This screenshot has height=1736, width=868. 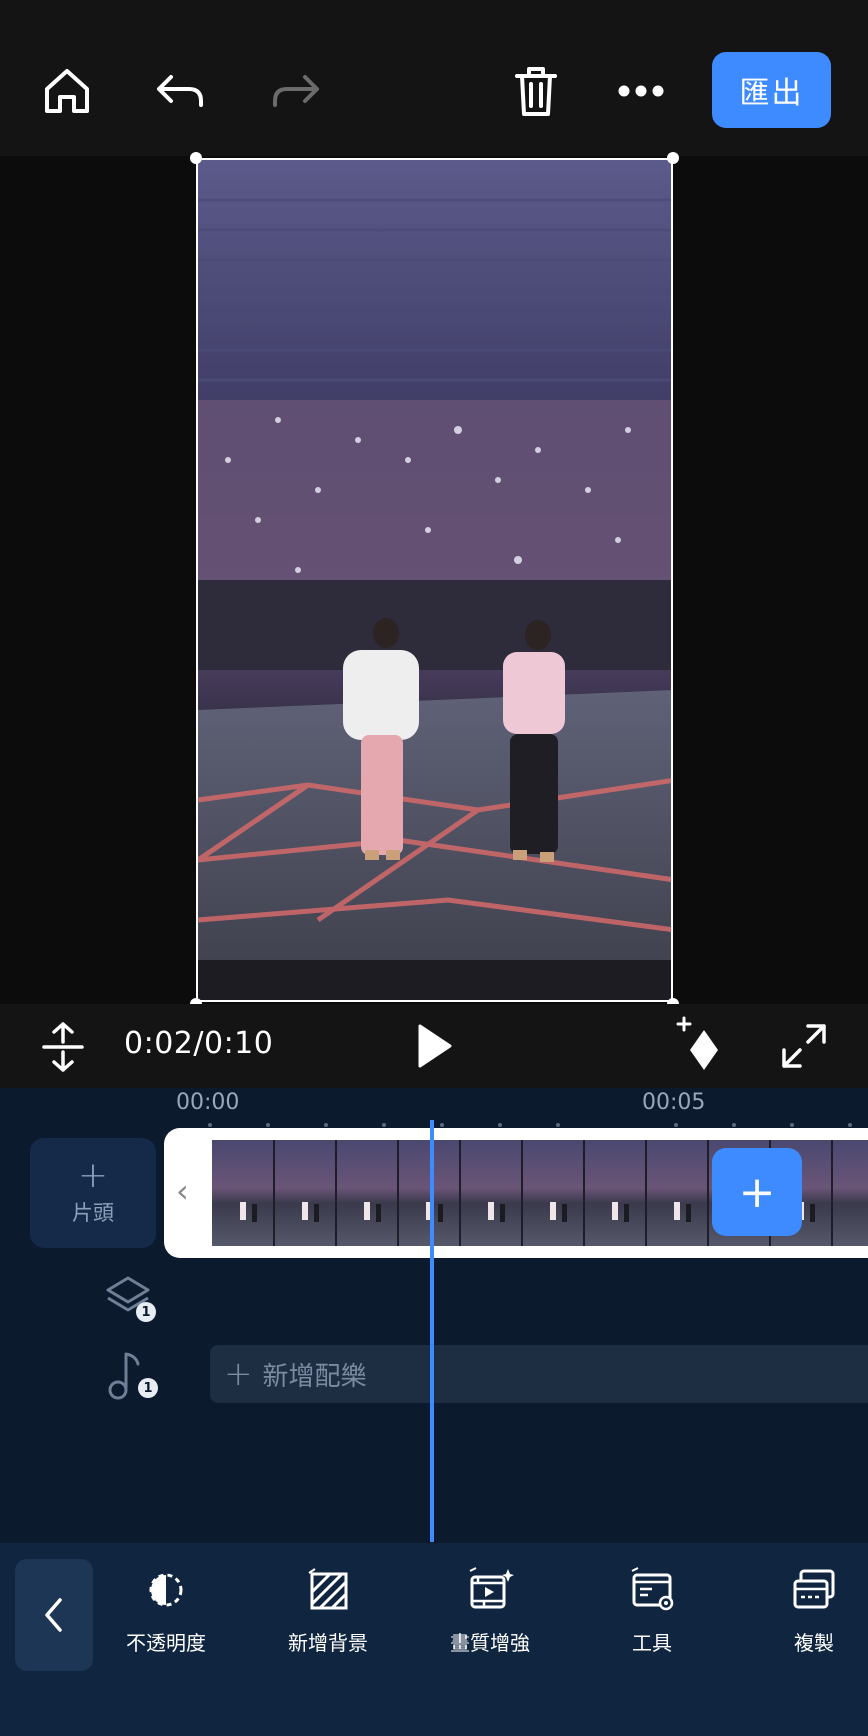 What do you see at coordinates (314, 1376) in the screenshot?
I see `add-music-label: 新增配樂` at bounding box center [314, 1376].